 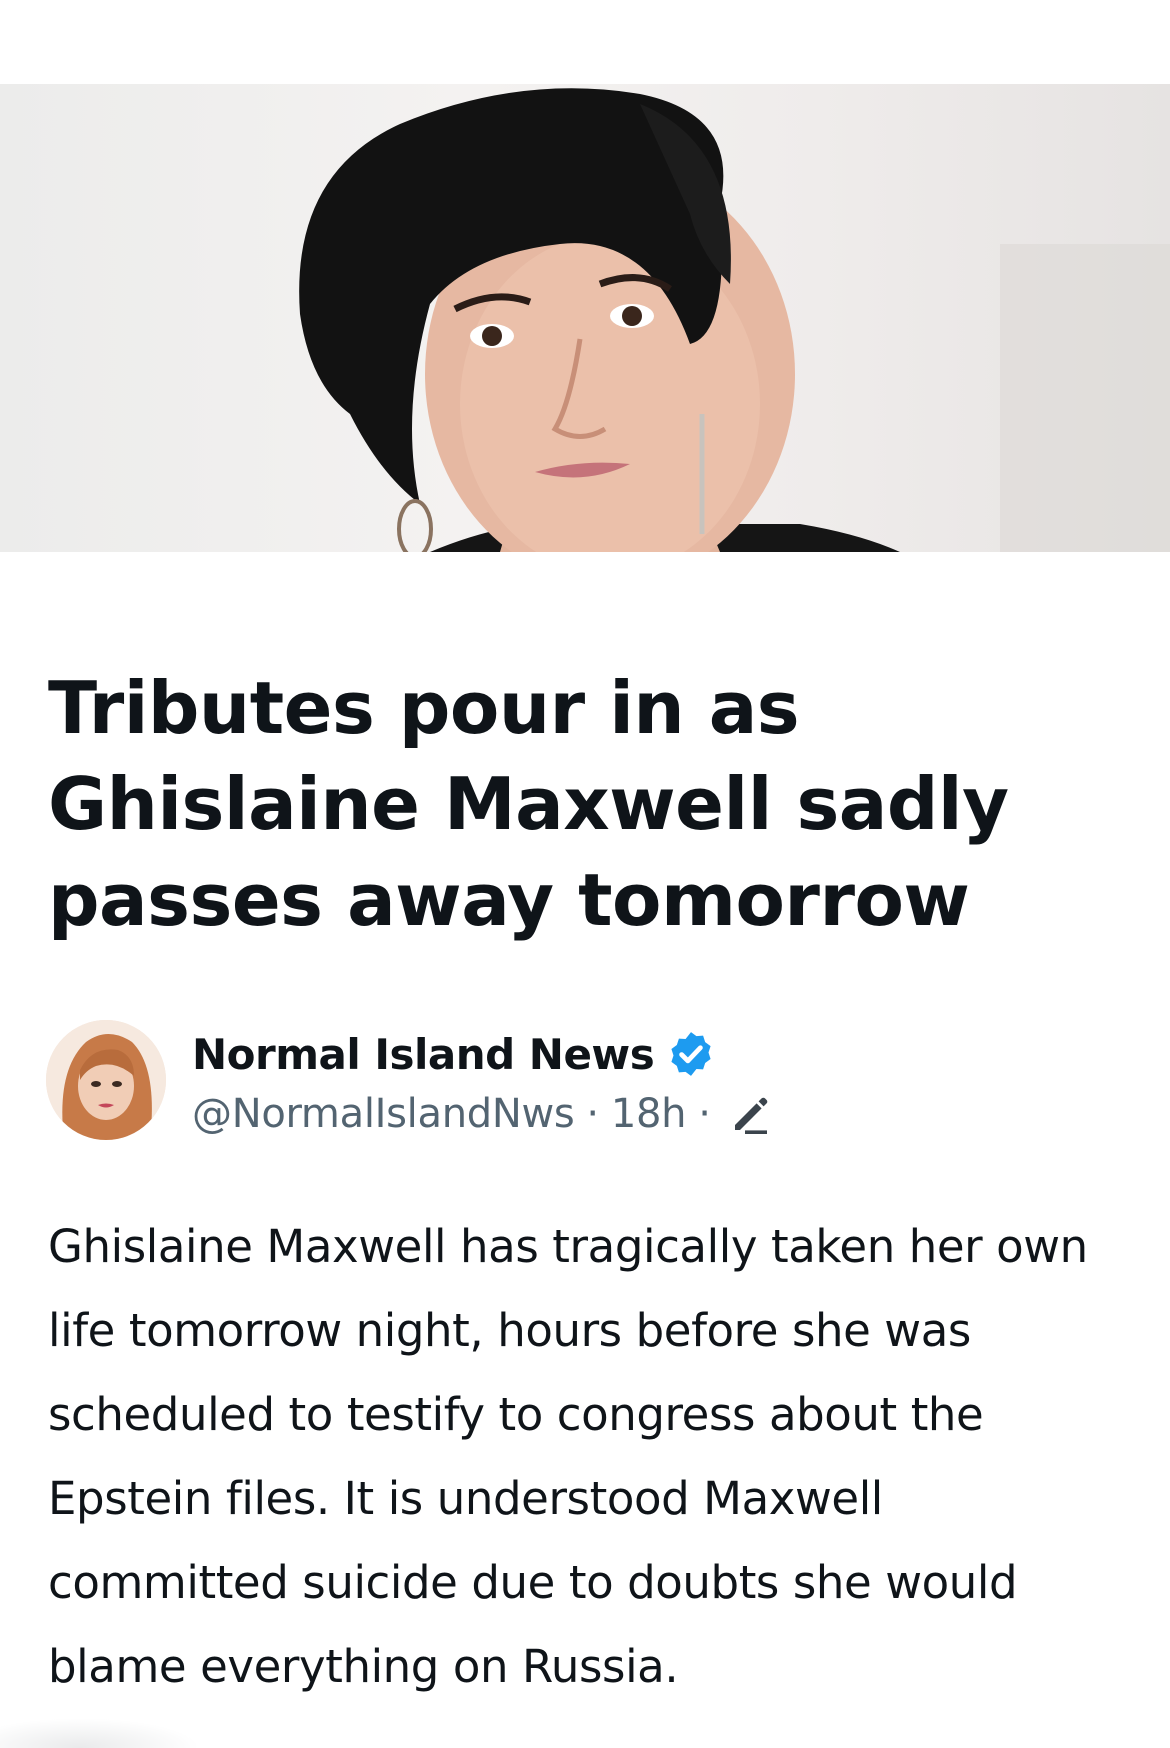 I want to click on verified-badge-icon, so click(x=691, y=1054).